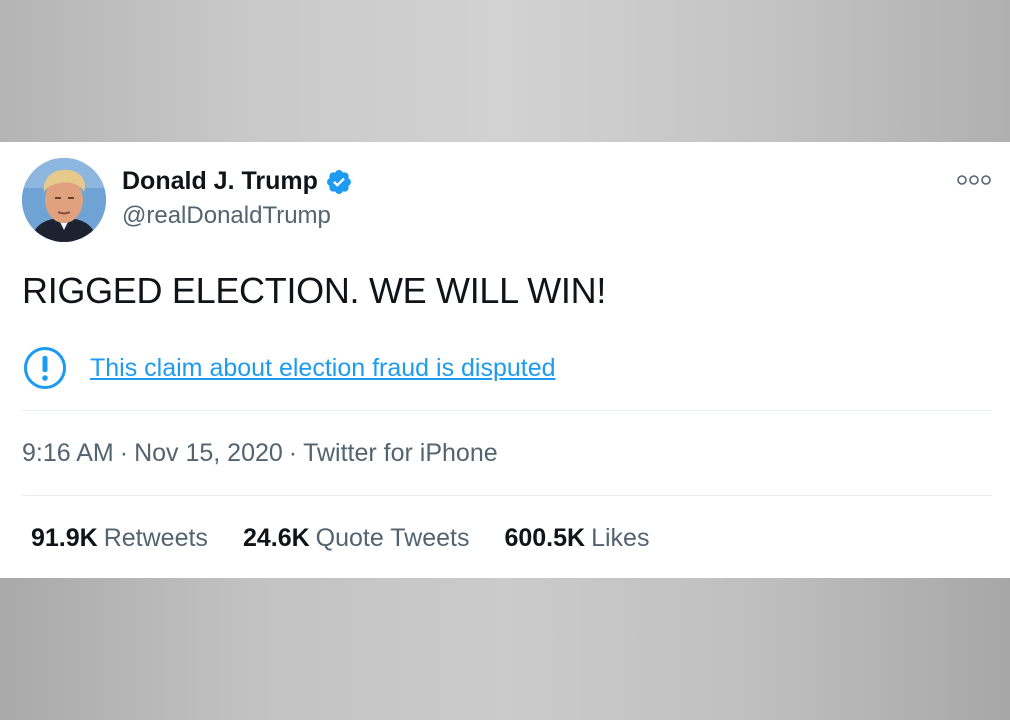 The image size is (1010, 720). I want to click on stat-label: Retweets, so click(155, 538).